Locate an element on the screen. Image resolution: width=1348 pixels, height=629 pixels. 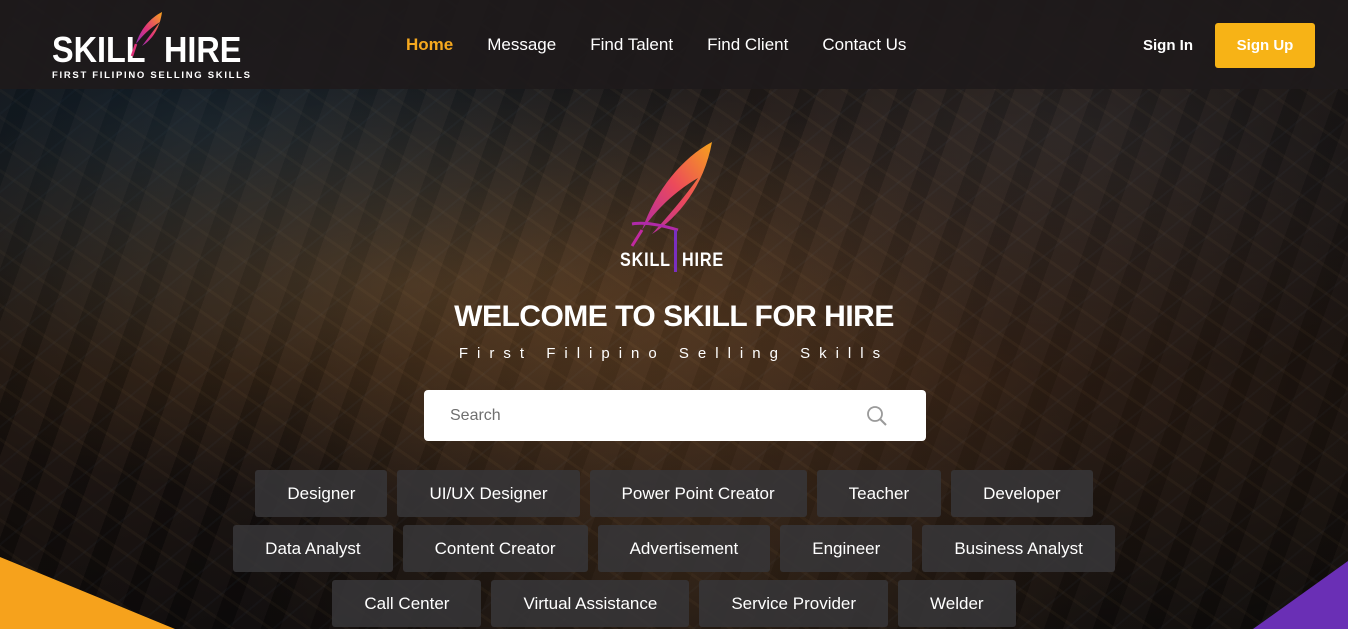
category-advertisement: Advertisement is located at coordinates (684, 548).